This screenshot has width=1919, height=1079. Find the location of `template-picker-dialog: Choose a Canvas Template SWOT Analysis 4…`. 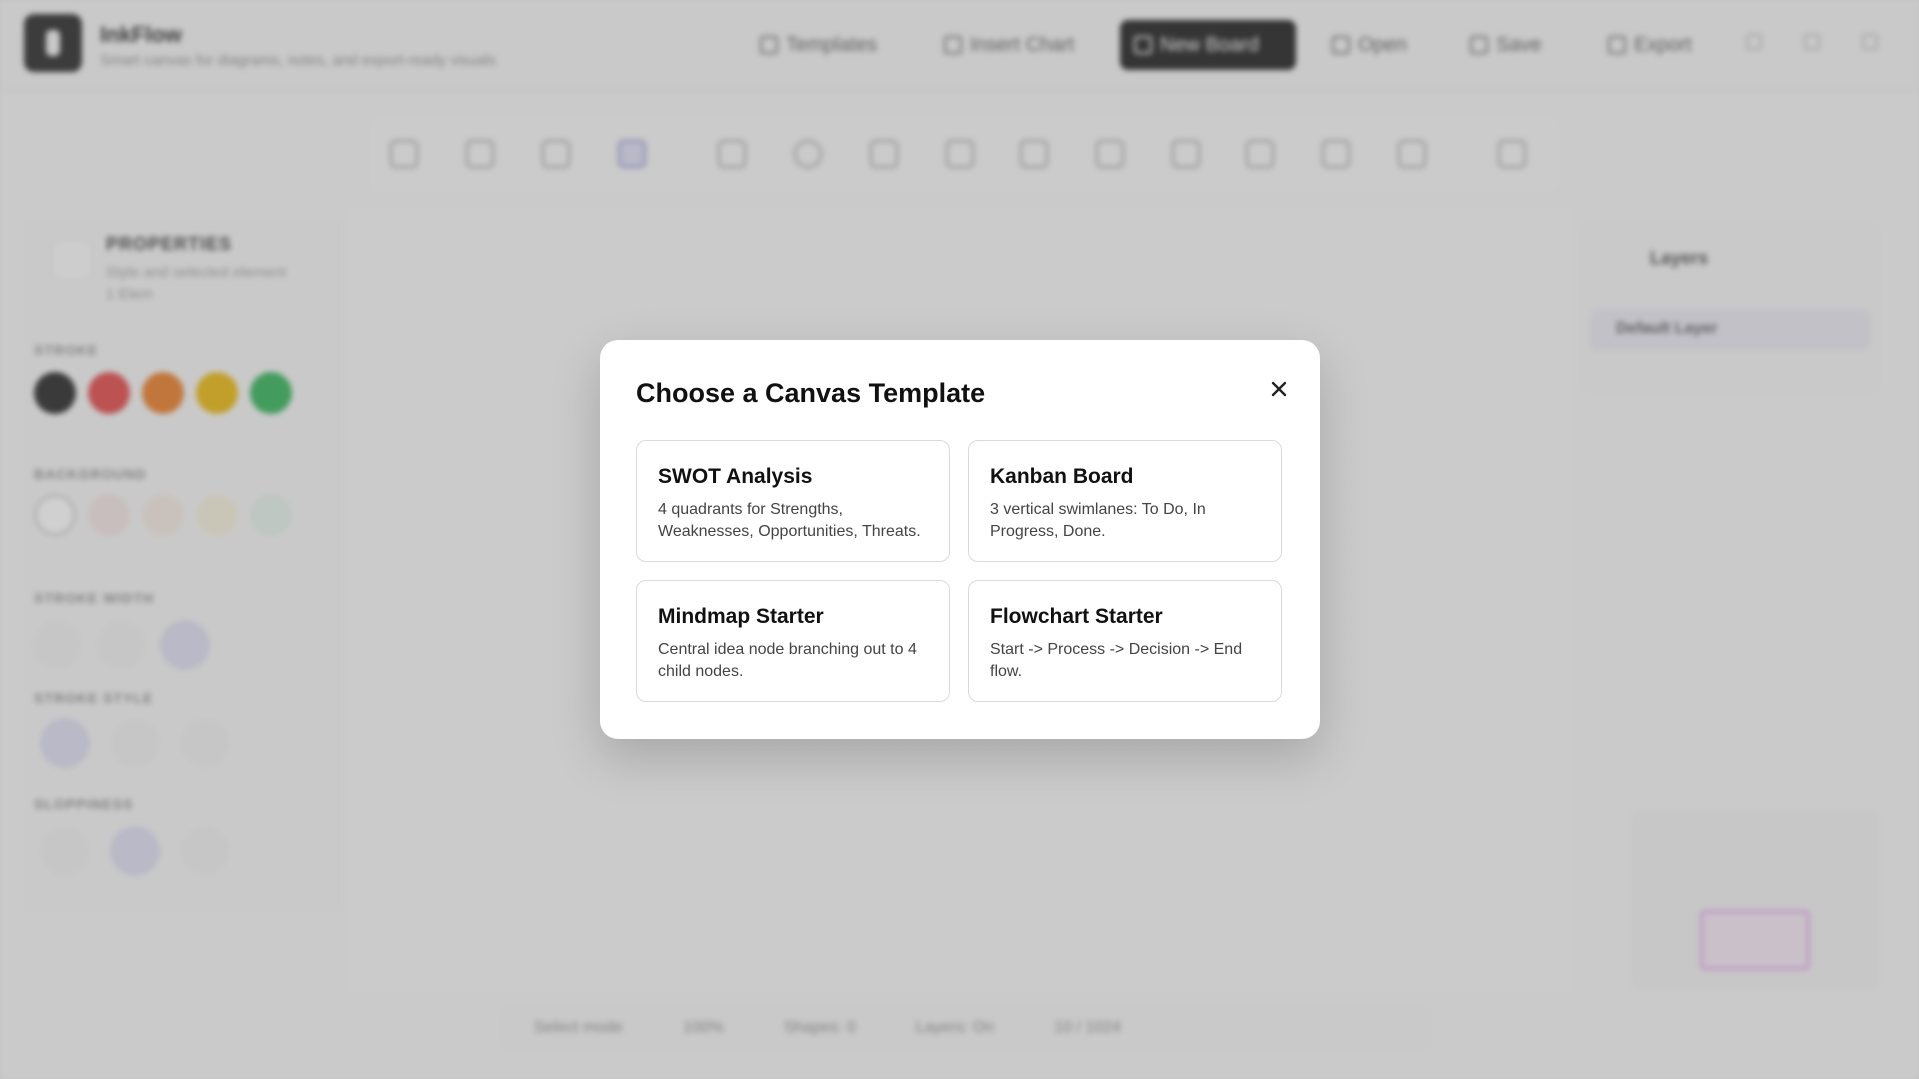

template-picker-dialog: Choose a Canvas Template SWOT Analysis 4… is located at coordinates (960, 539).